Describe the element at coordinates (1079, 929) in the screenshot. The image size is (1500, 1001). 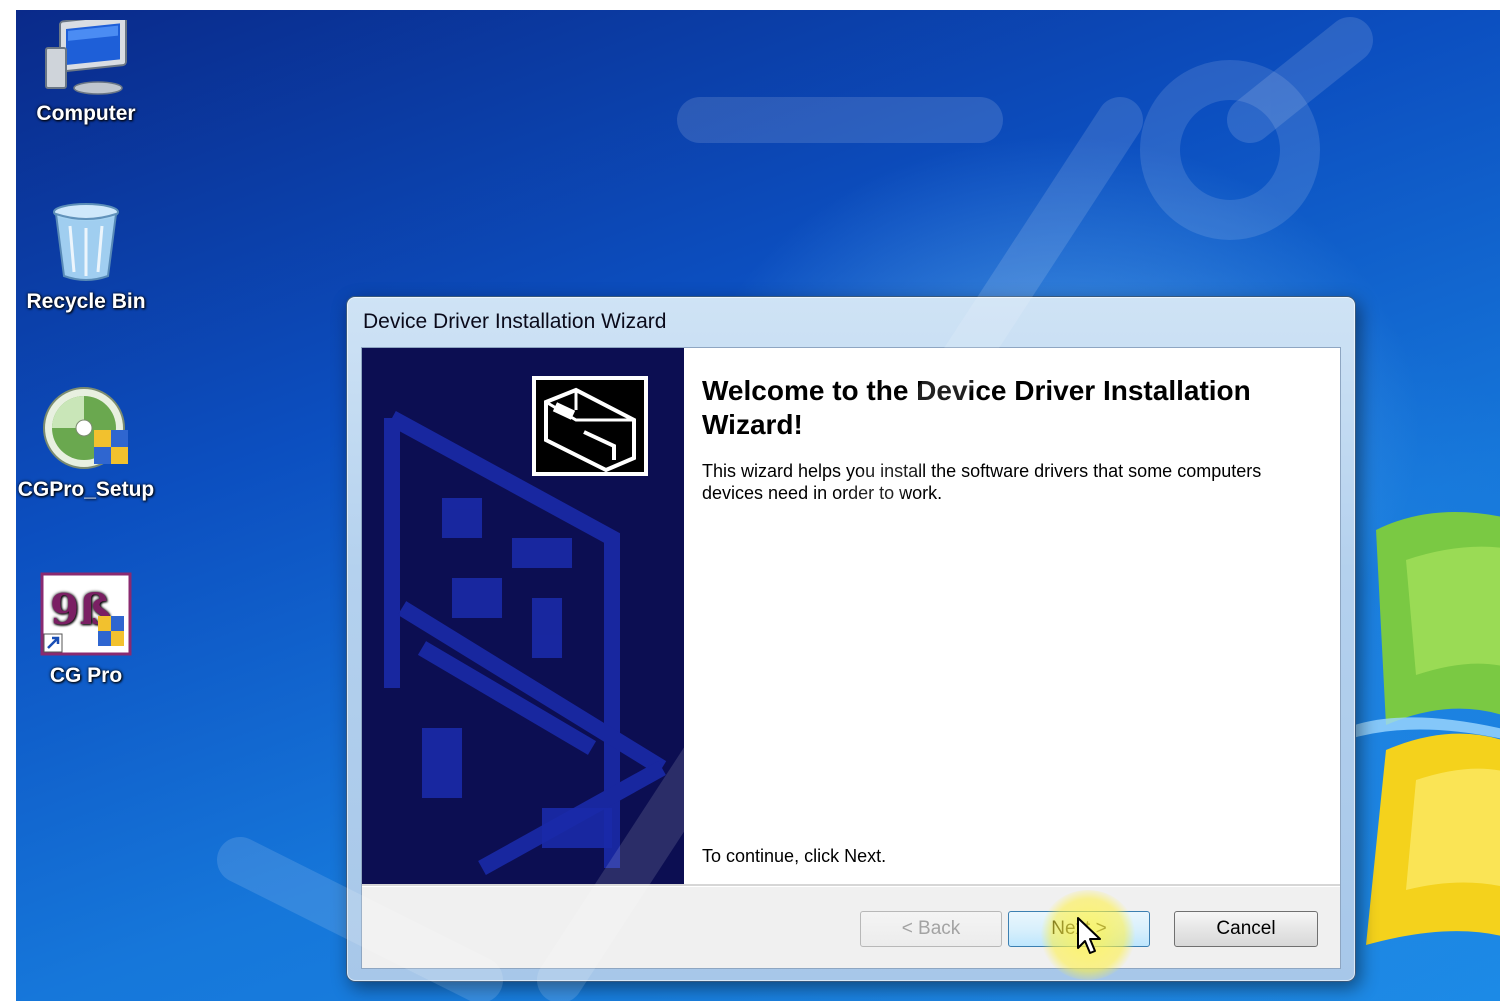
I see `next-button: Next >` at that location.